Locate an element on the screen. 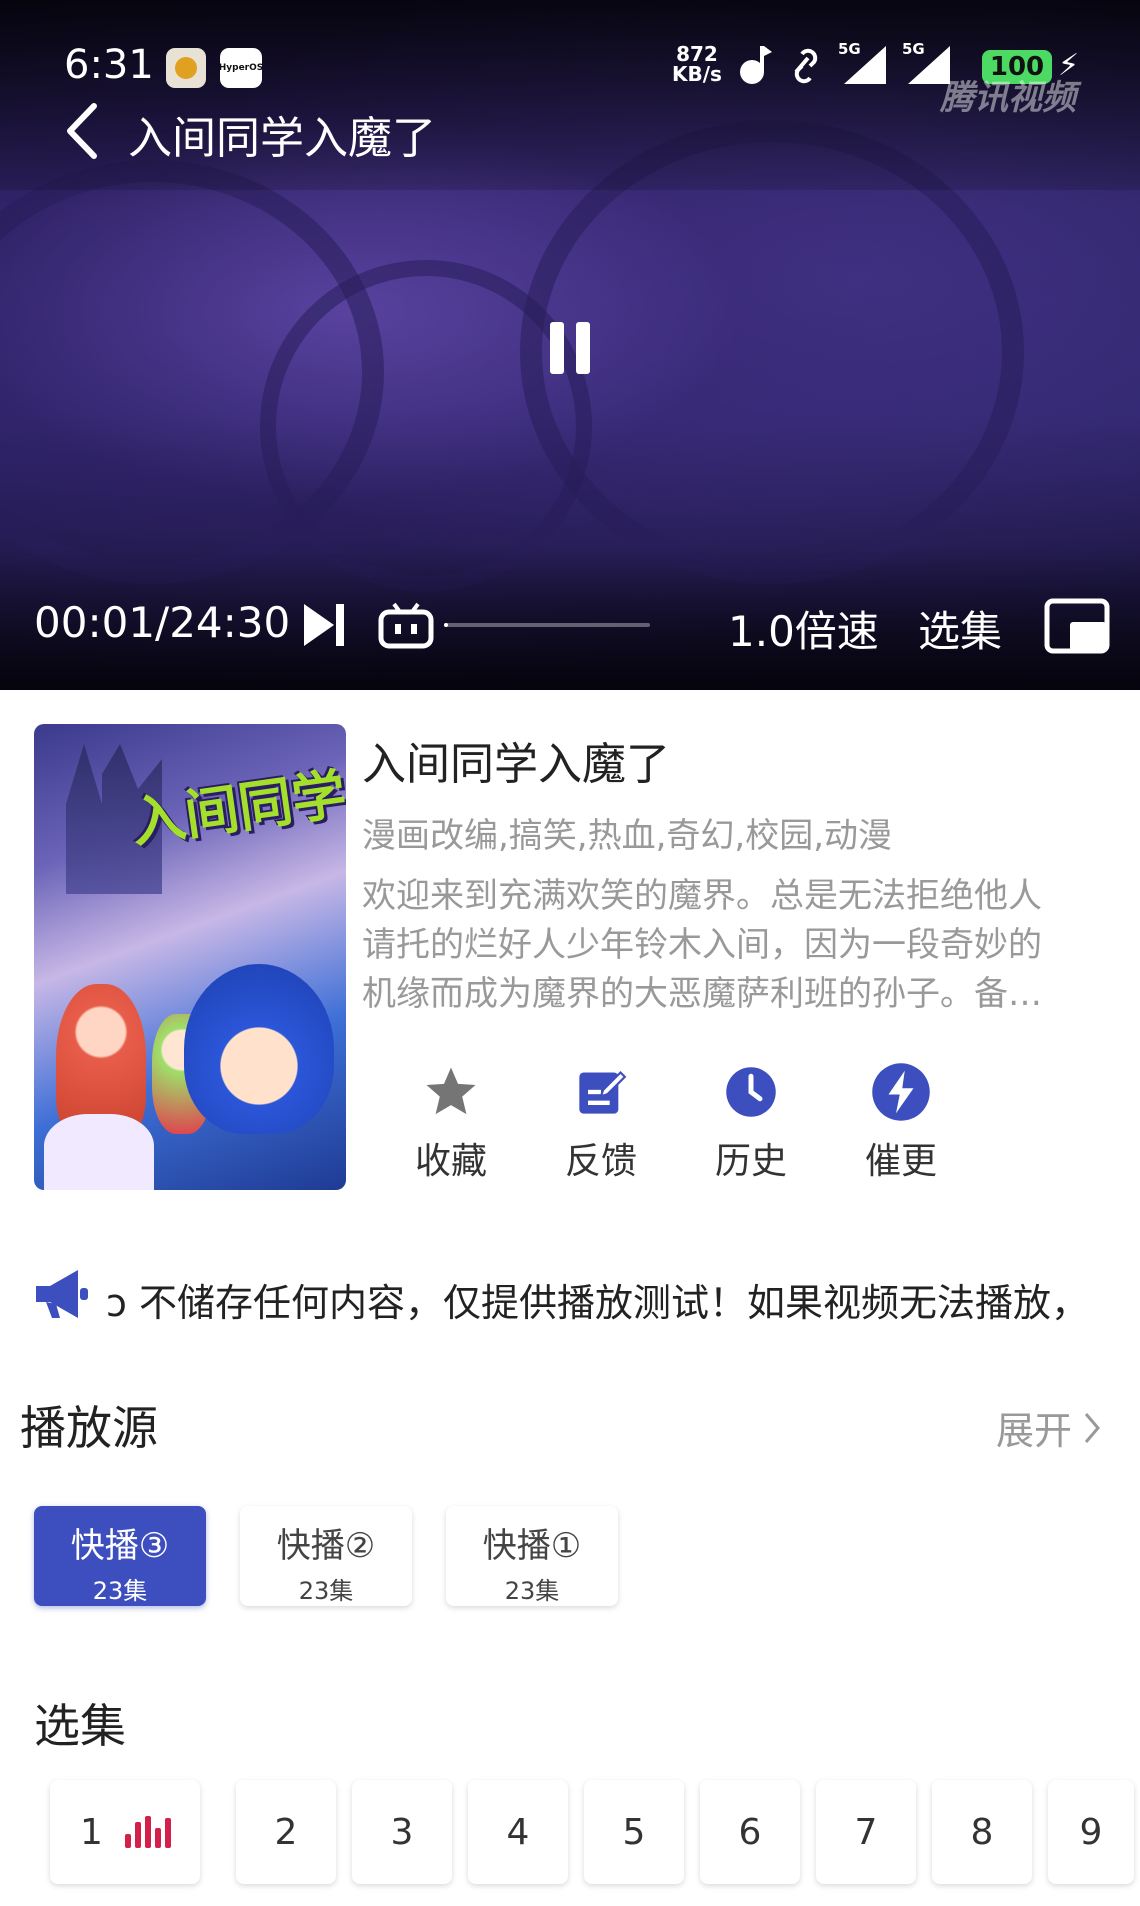  chevron-right-icon is located at coordinates (1092, 1427).